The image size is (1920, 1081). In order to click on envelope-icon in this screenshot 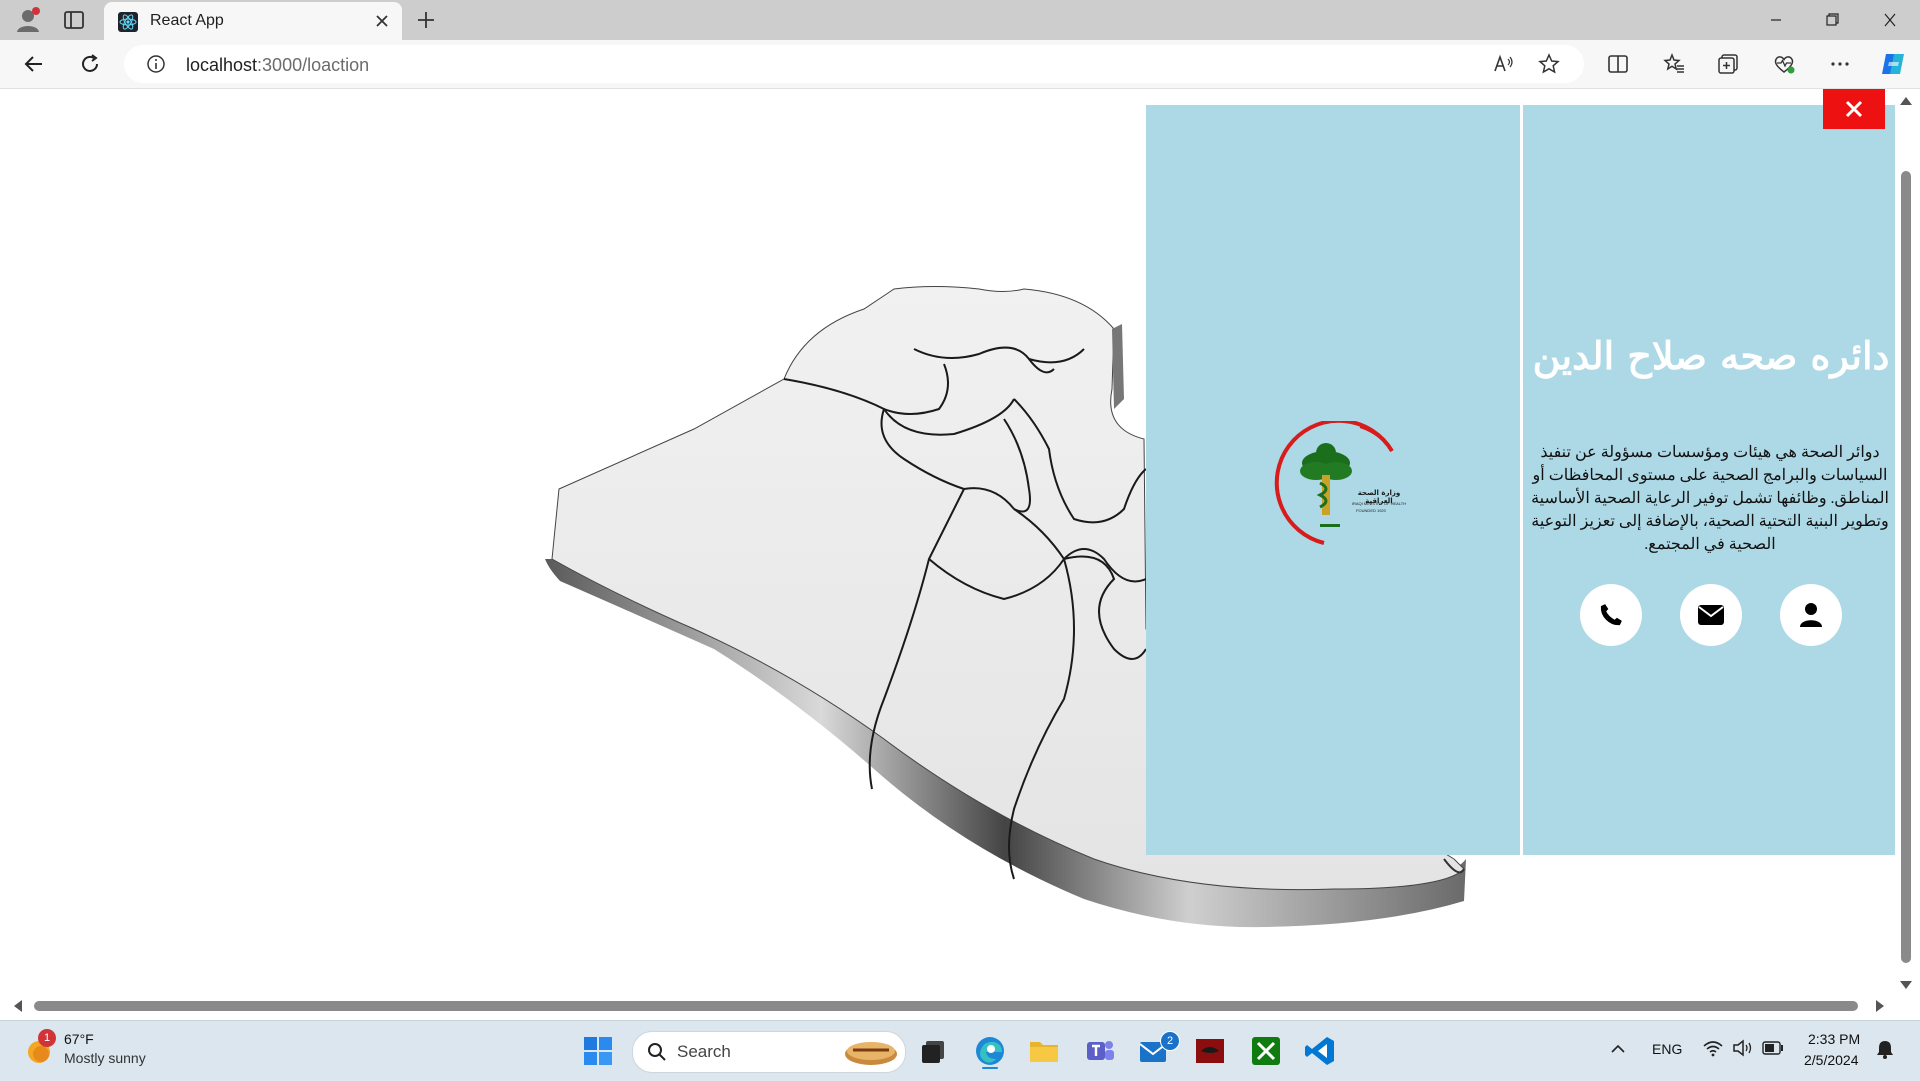, I will do `click(1711, 615)`.